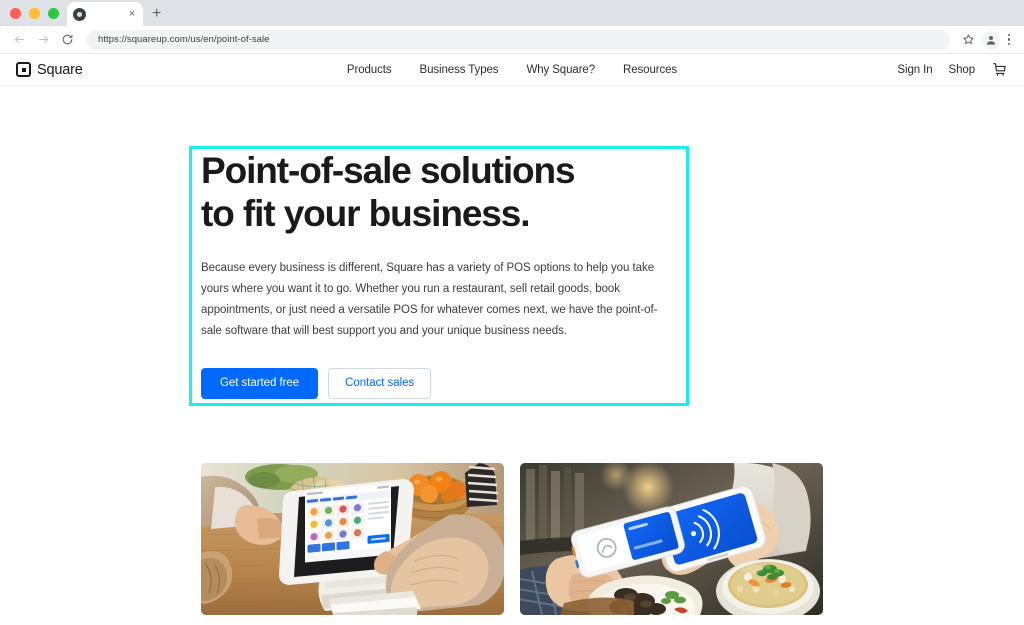  What do you see at coordinates (1009, 40) in the screenshot?
I see `kebab-menu-icon` at bounding box center [1009, 40].